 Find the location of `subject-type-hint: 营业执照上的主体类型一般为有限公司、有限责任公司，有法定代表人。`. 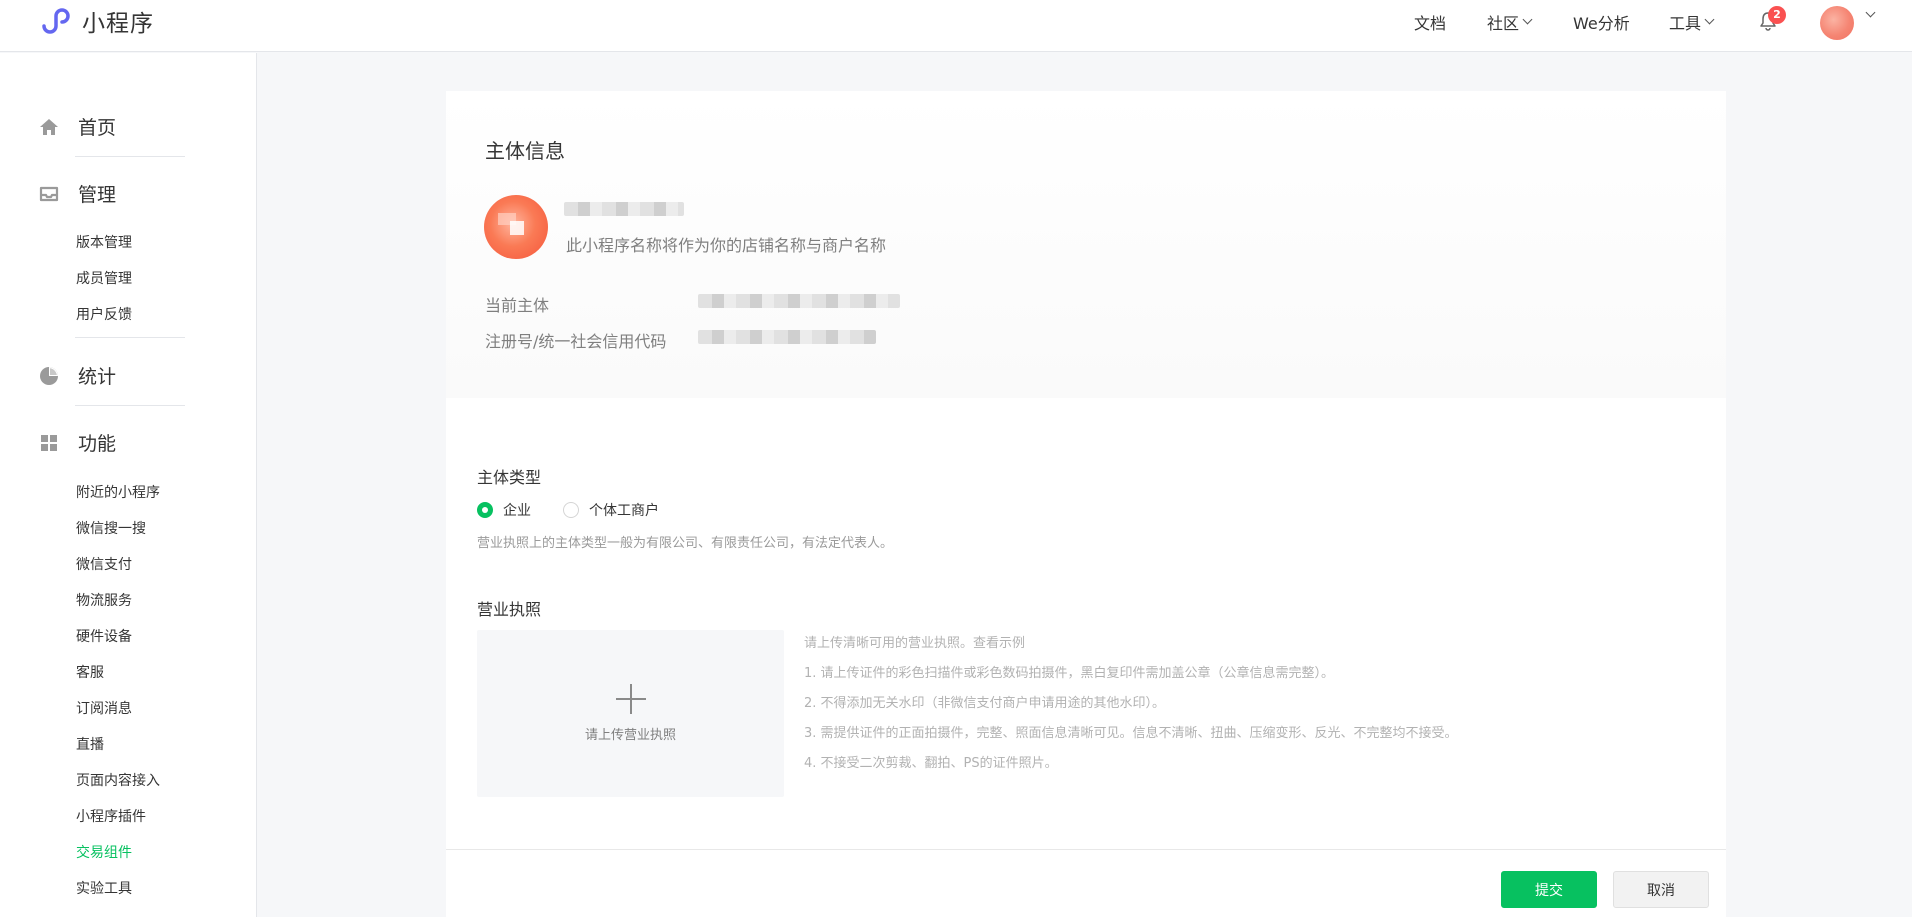

subject-type-hint: 营业执照上的主体类型一般为有限公司、有限责任公司，有法定代表人。 is located at coordinates (685, 543).